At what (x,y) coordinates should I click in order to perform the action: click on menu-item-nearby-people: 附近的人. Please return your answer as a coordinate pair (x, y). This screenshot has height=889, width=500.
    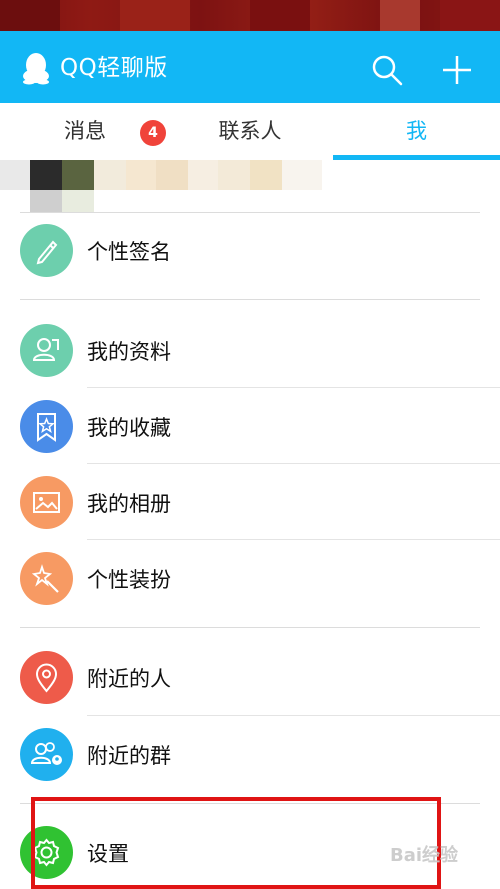
    Looking at the image, I should click on (250, 678).